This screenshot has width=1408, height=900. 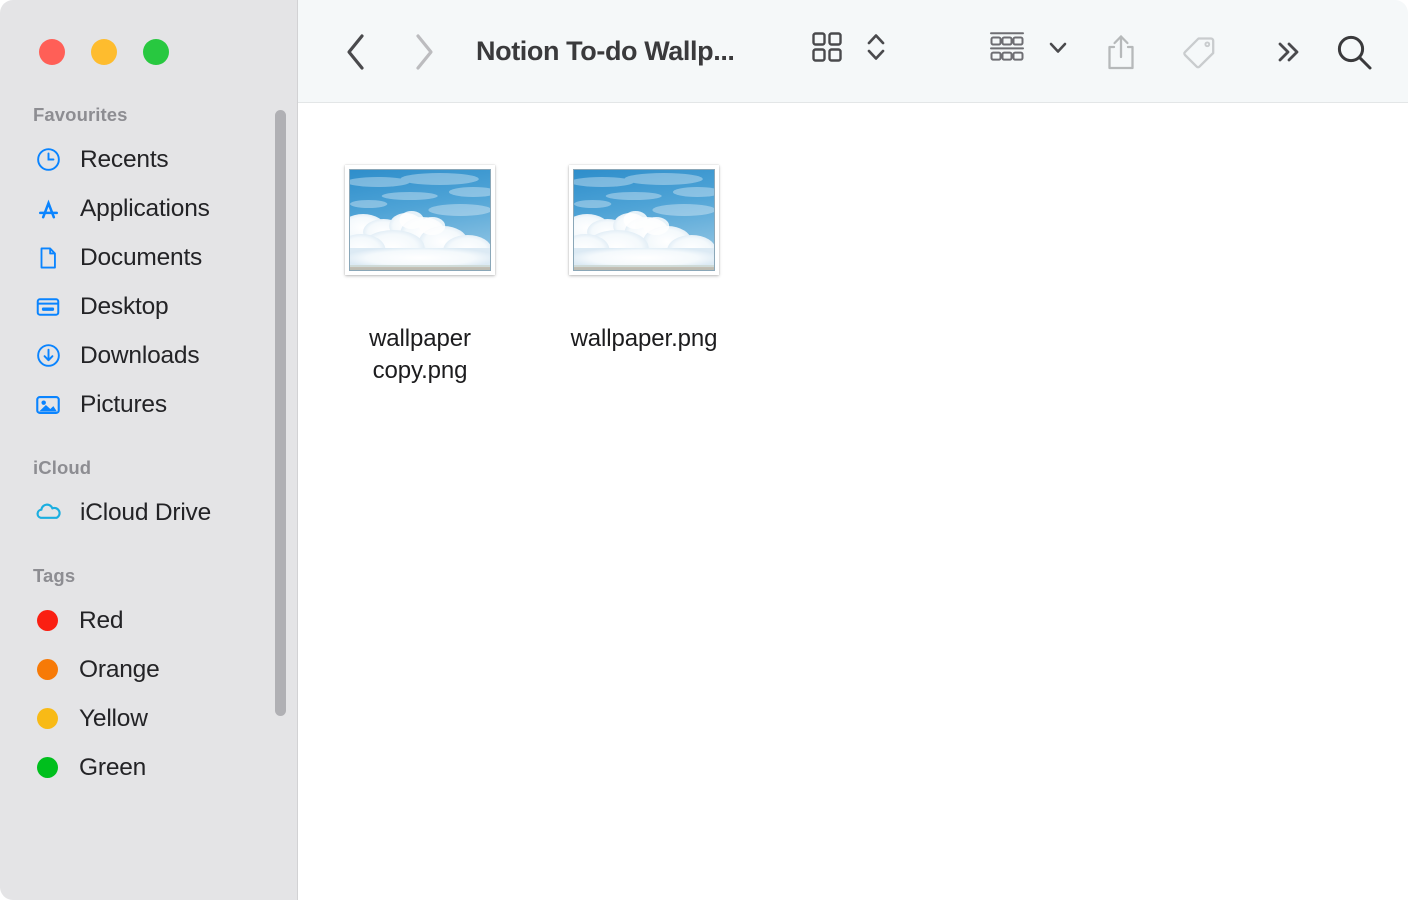 What do you see at coordinates (827, 47) in the screenshot?
I see `icon-view-button` at bounding box center [827, 47].